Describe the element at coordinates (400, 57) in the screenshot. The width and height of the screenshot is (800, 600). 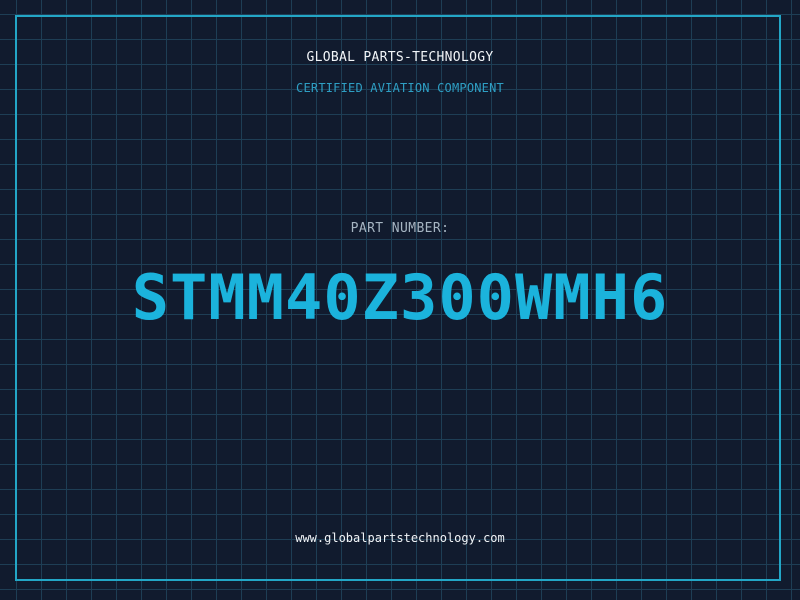
I see `company-name: GLOBAL PARTS-TECHNOLOGY` at that location.